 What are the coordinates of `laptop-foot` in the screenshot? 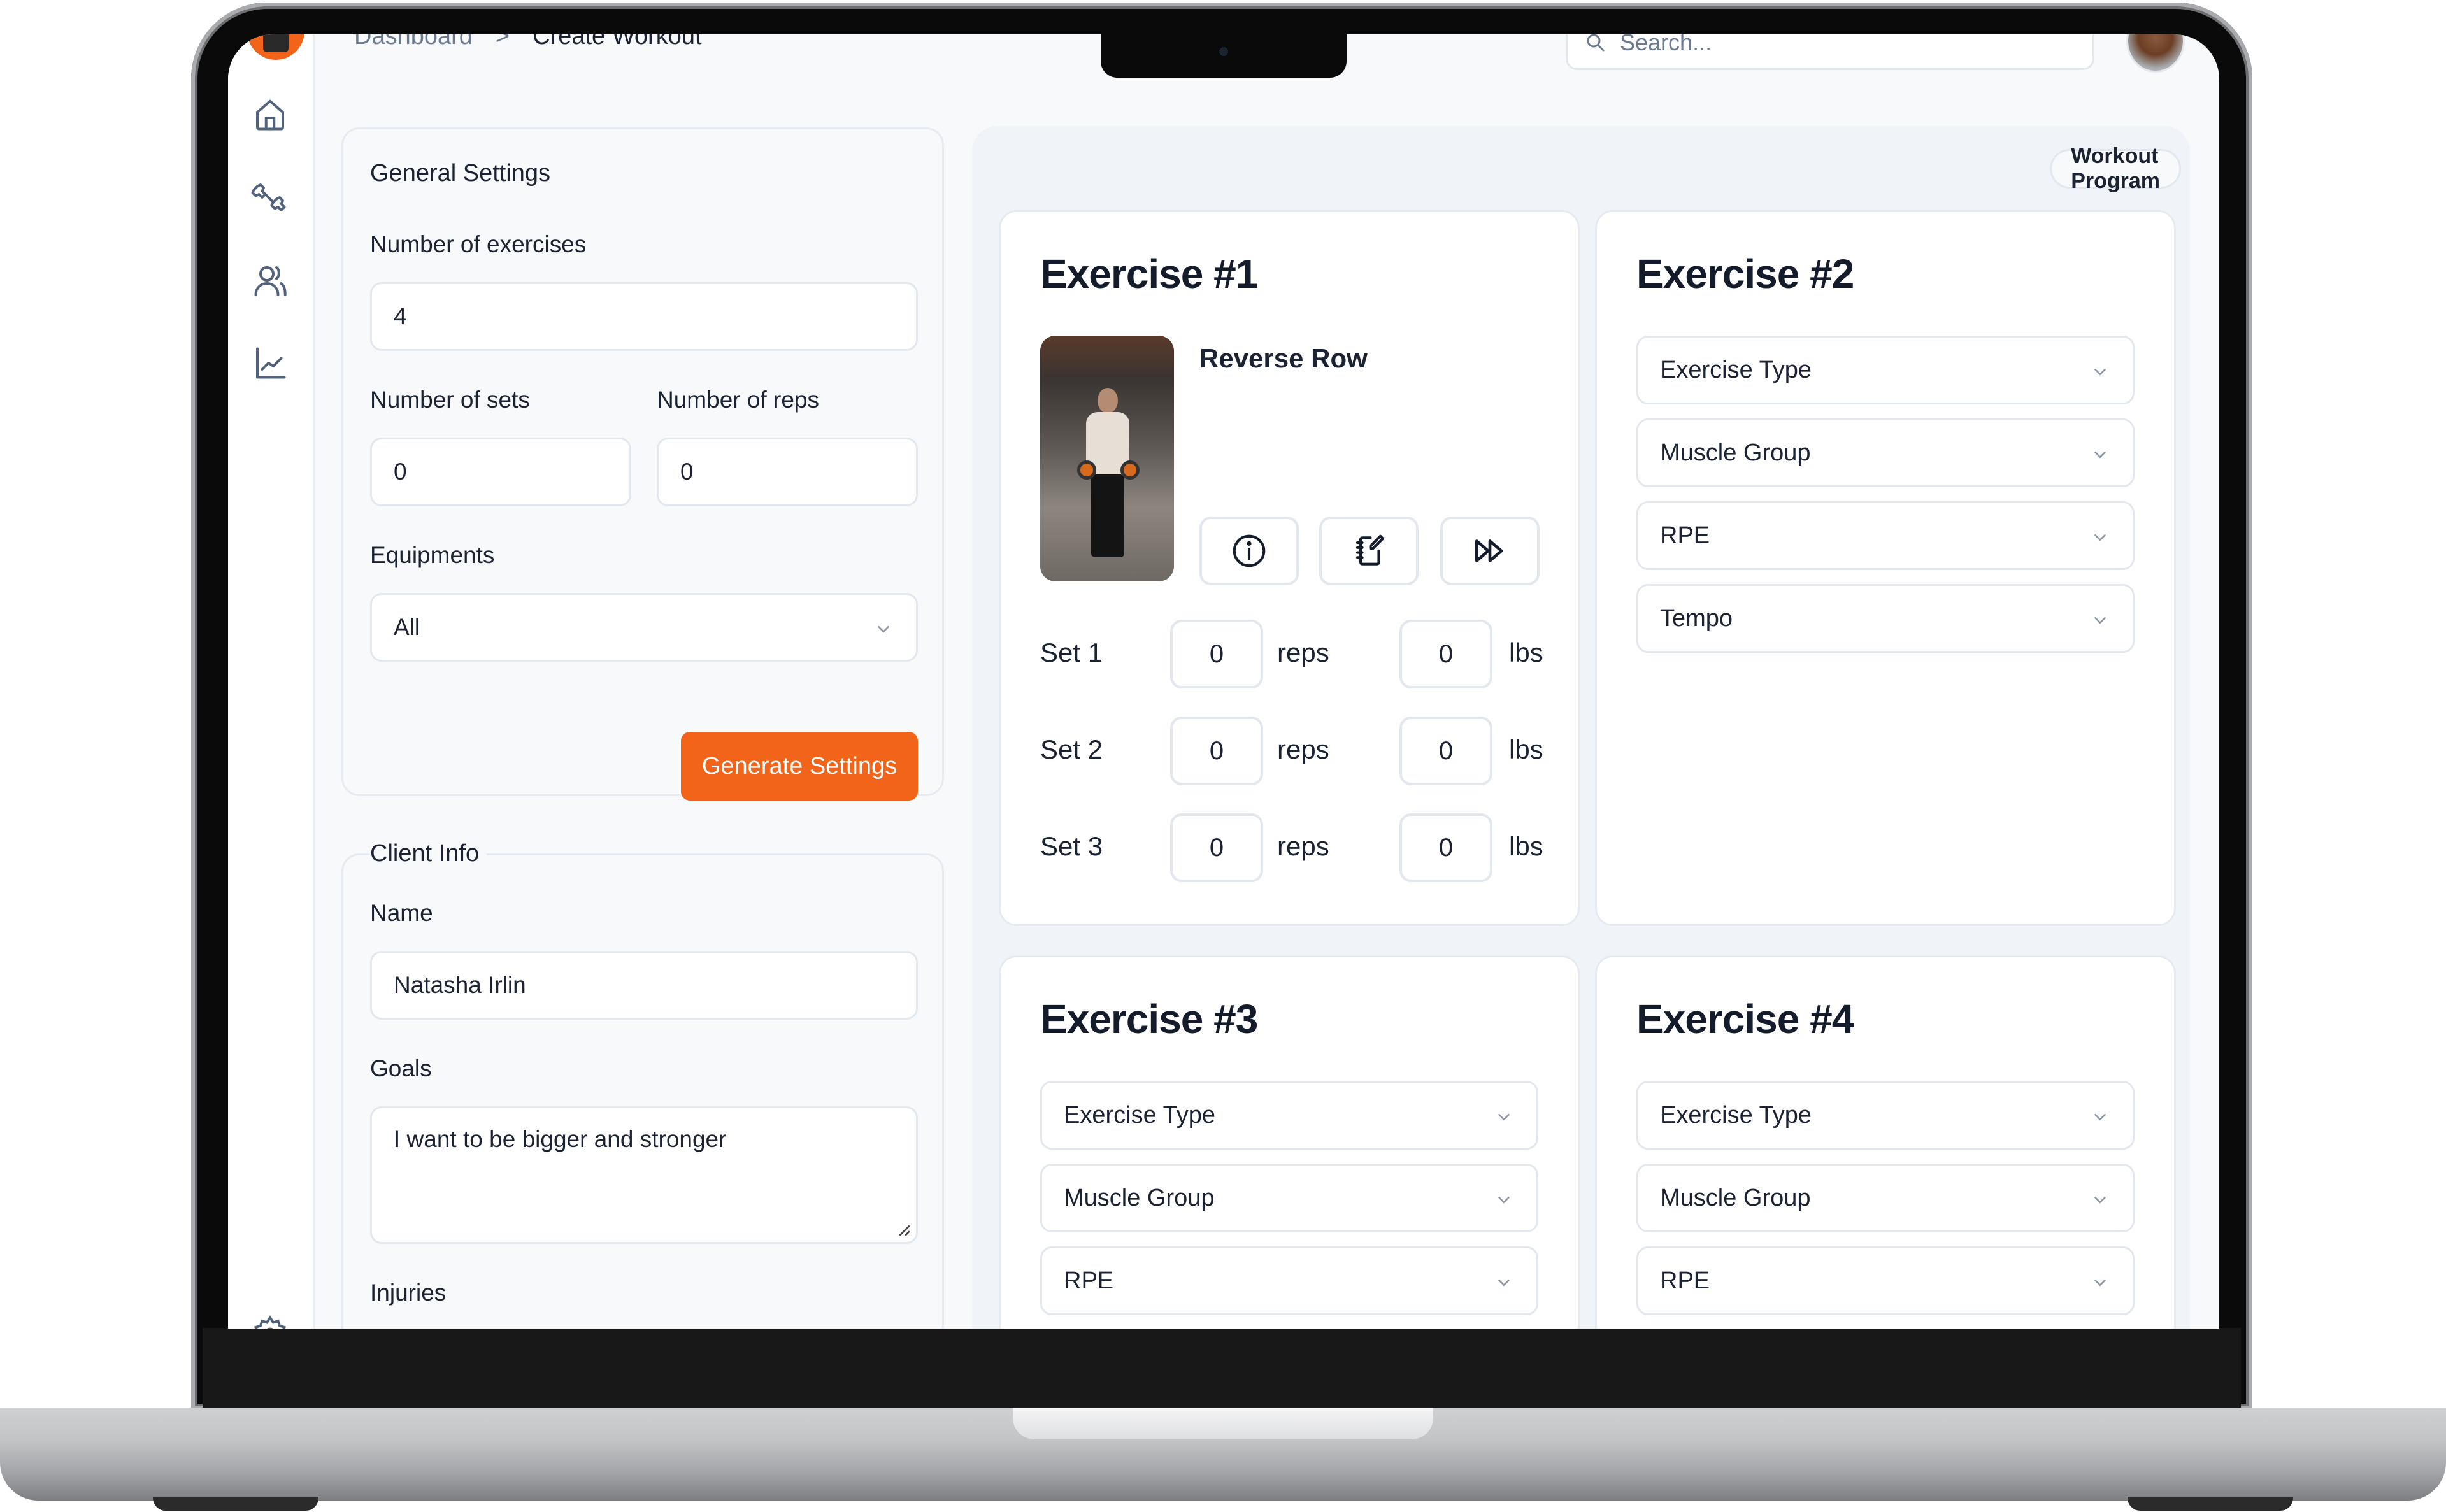 It's located at (236, 1504).